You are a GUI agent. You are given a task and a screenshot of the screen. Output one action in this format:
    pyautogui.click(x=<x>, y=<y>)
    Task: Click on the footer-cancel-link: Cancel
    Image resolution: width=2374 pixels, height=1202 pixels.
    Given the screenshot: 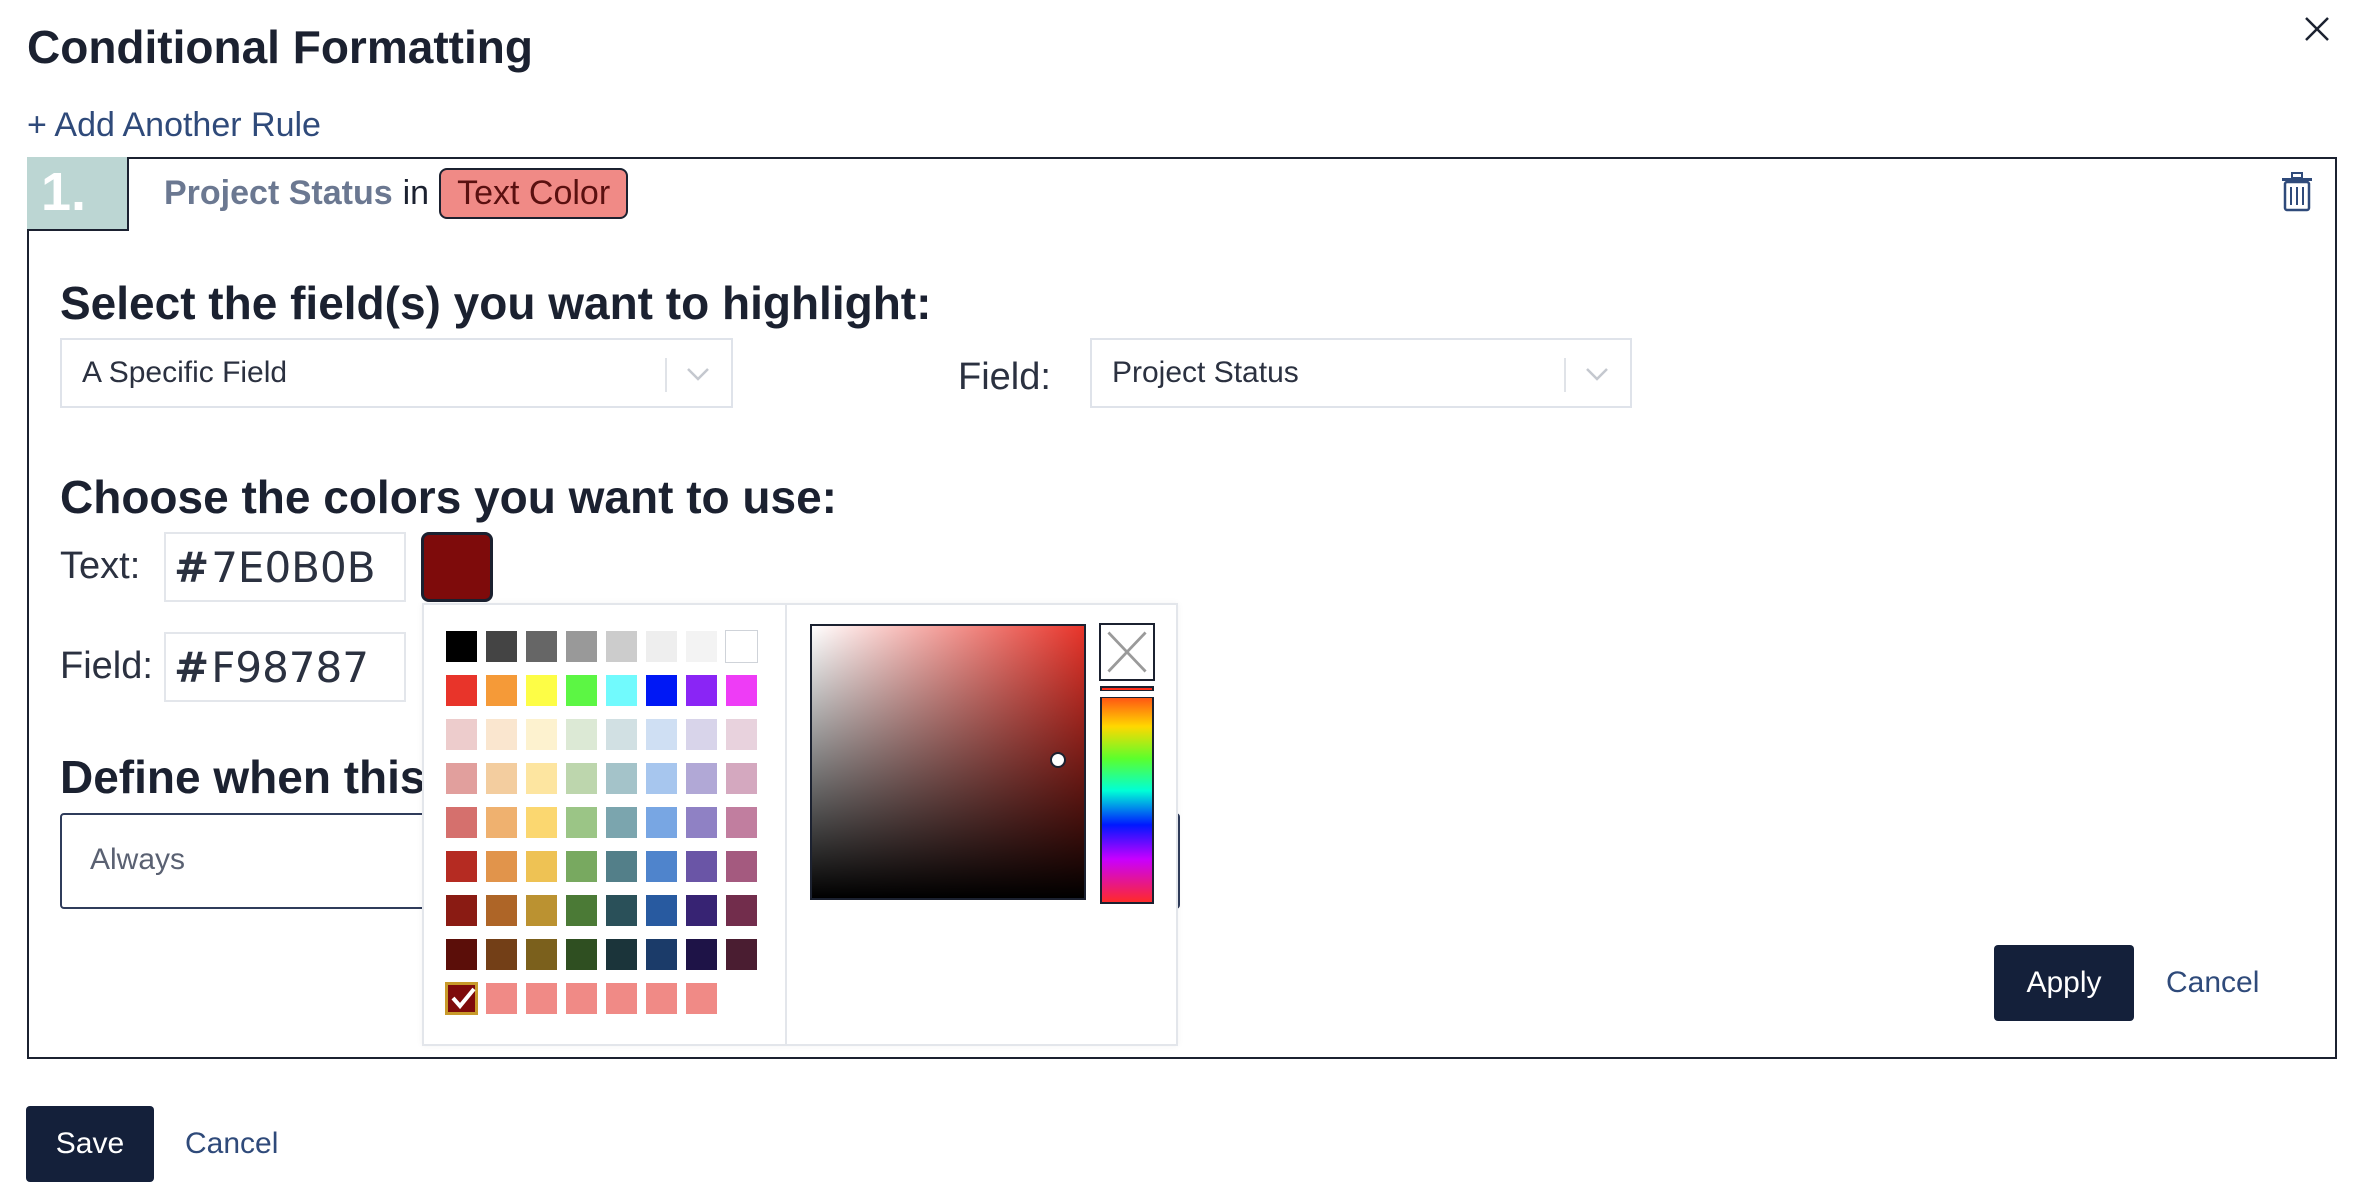 What is the action you would take?
    pyautogui.click(x=231, y=1144)
    